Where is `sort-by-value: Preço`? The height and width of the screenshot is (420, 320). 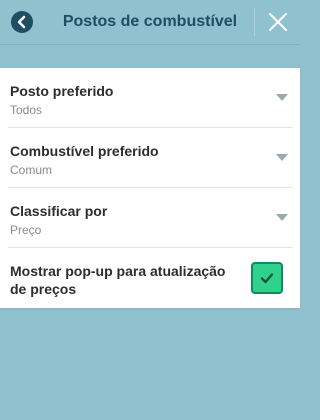 sort-by-value: Preço is located at coordinates (26, 230).